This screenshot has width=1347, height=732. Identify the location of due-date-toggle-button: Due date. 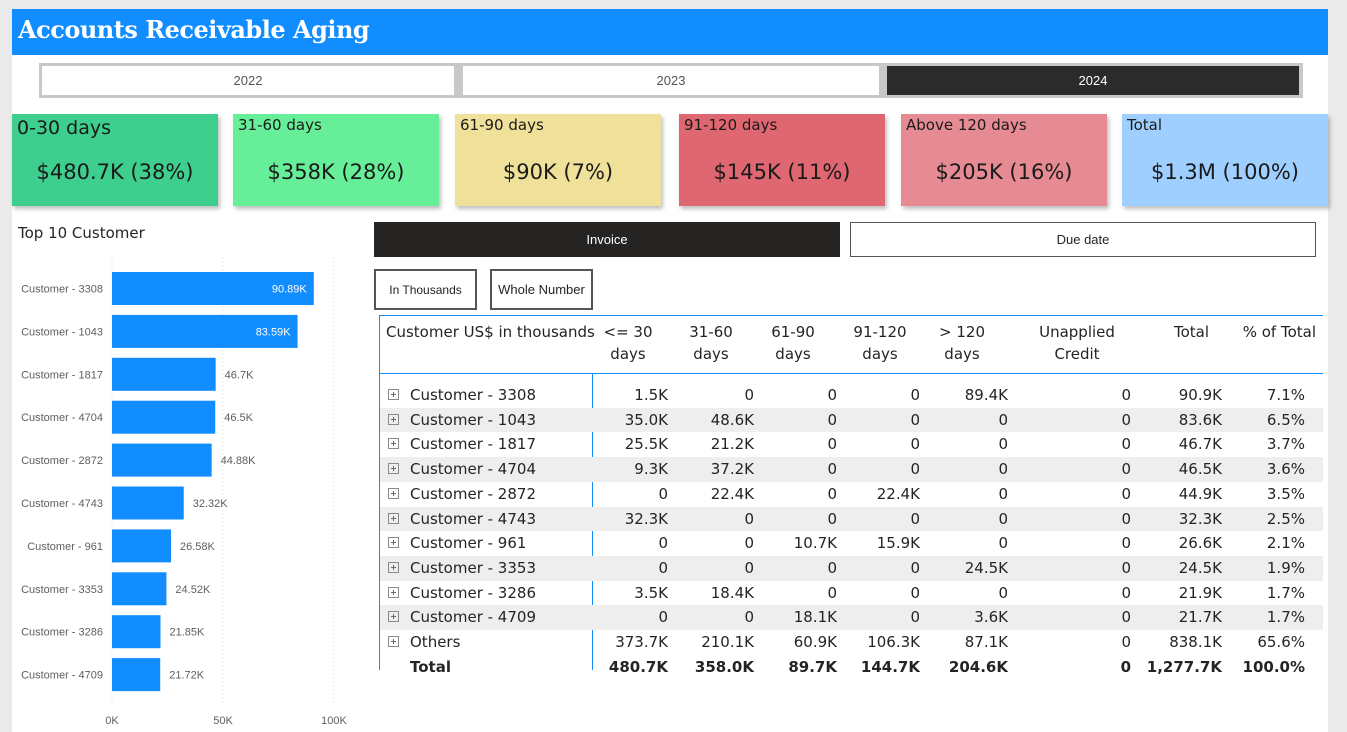
(1083, 239).